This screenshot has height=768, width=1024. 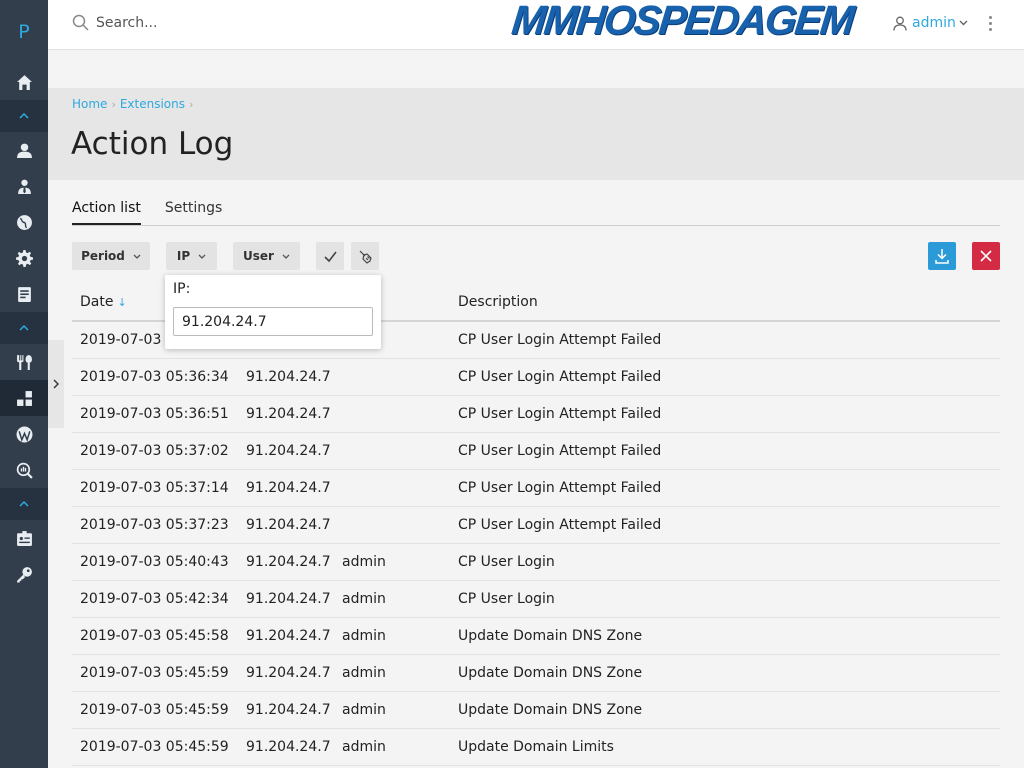 What do you see at coordinates (24, 574) in the screenshot?
I see `sidebar-item-keys` at bounding box center [24, 574].